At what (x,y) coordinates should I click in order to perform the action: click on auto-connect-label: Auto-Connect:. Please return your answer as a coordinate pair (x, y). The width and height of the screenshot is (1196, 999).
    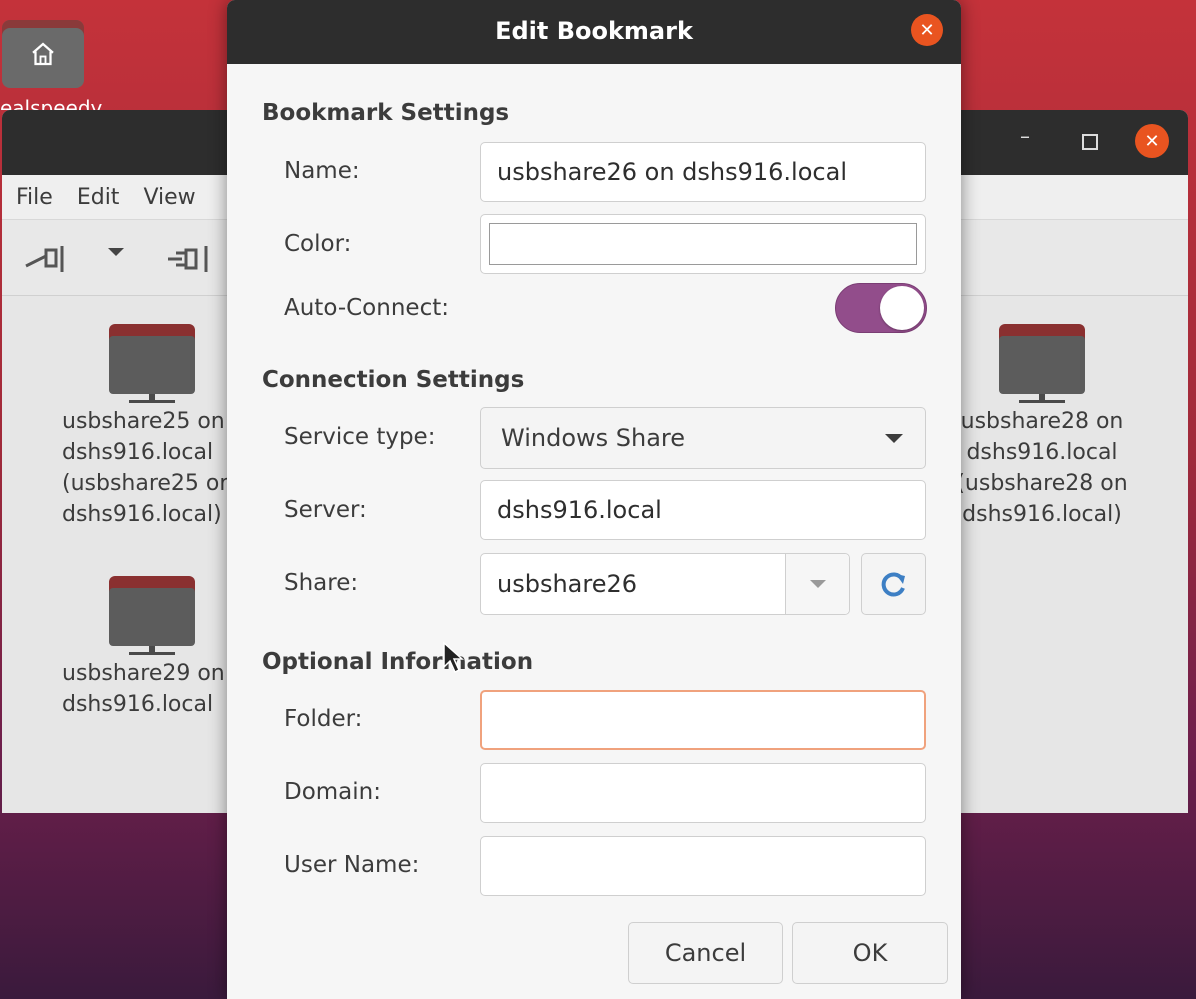
    Looking at the image, I should click on (366, 308).